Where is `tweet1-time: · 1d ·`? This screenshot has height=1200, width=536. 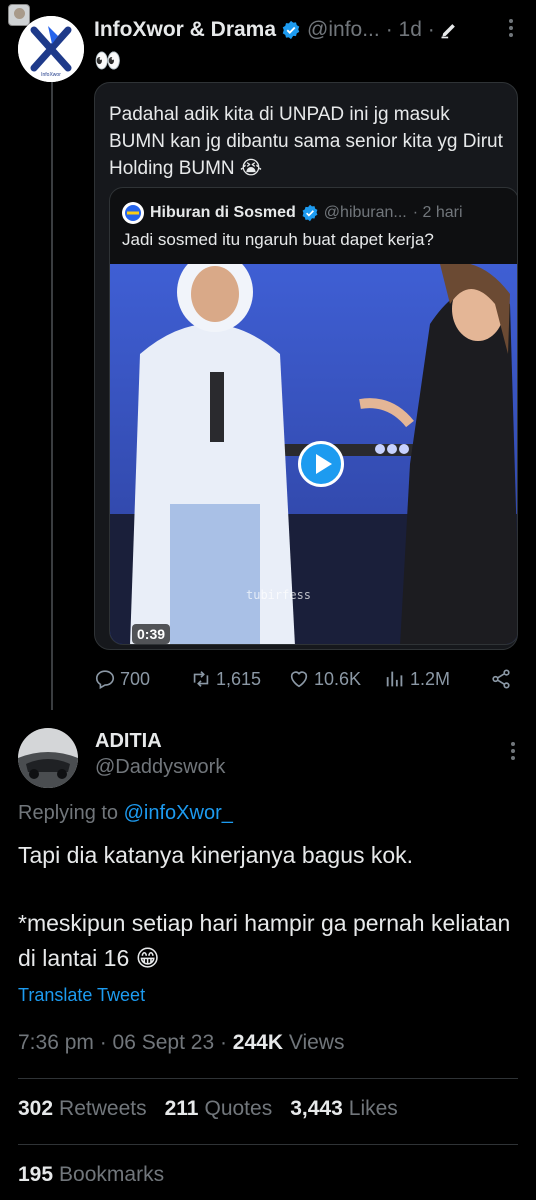 tweet1-time: · 1d · is located at coordinates (410, 30).